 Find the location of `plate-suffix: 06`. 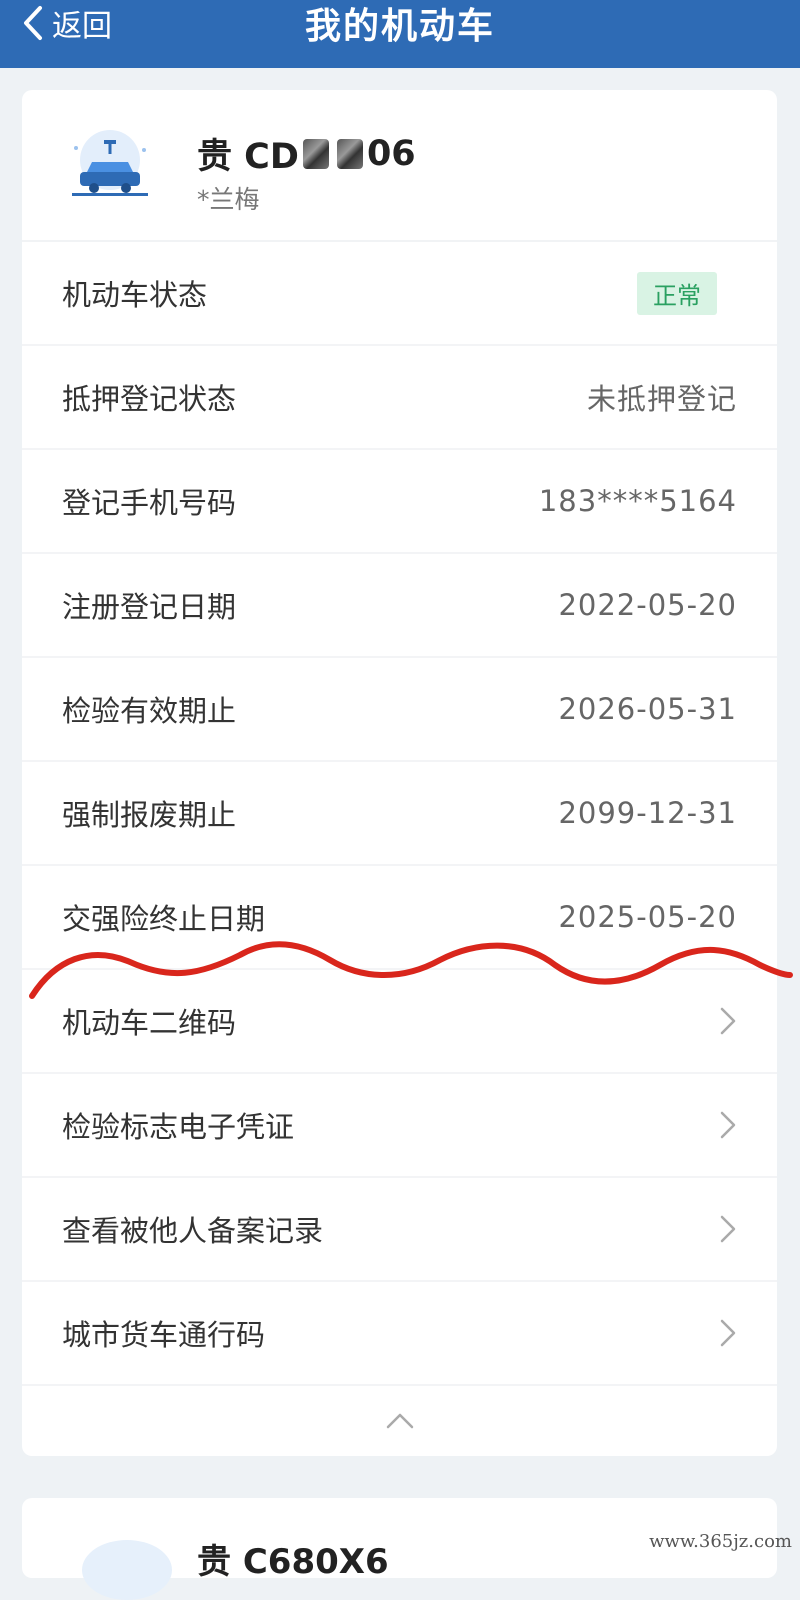

plate-suffix: 06 is located at coordinates (391, 154).